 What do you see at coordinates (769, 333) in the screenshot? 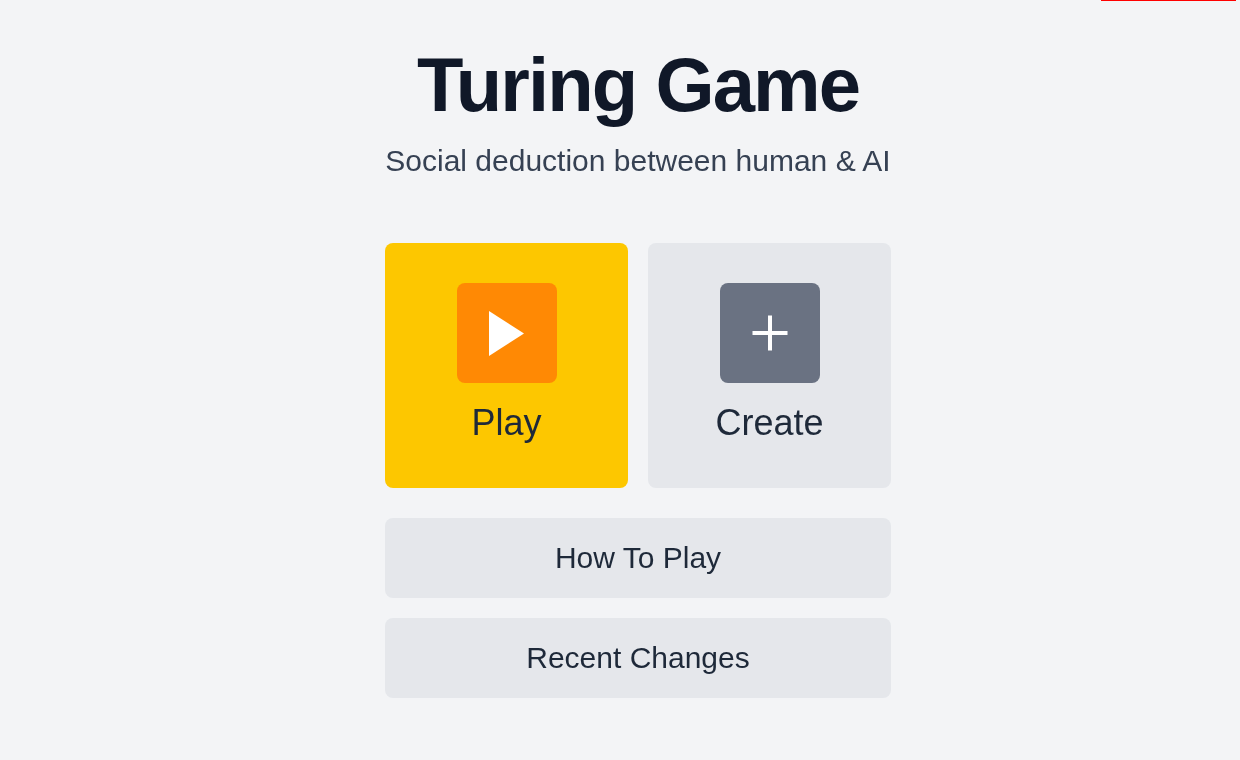
I see `plus-icon` at bounding box center [769, 333].